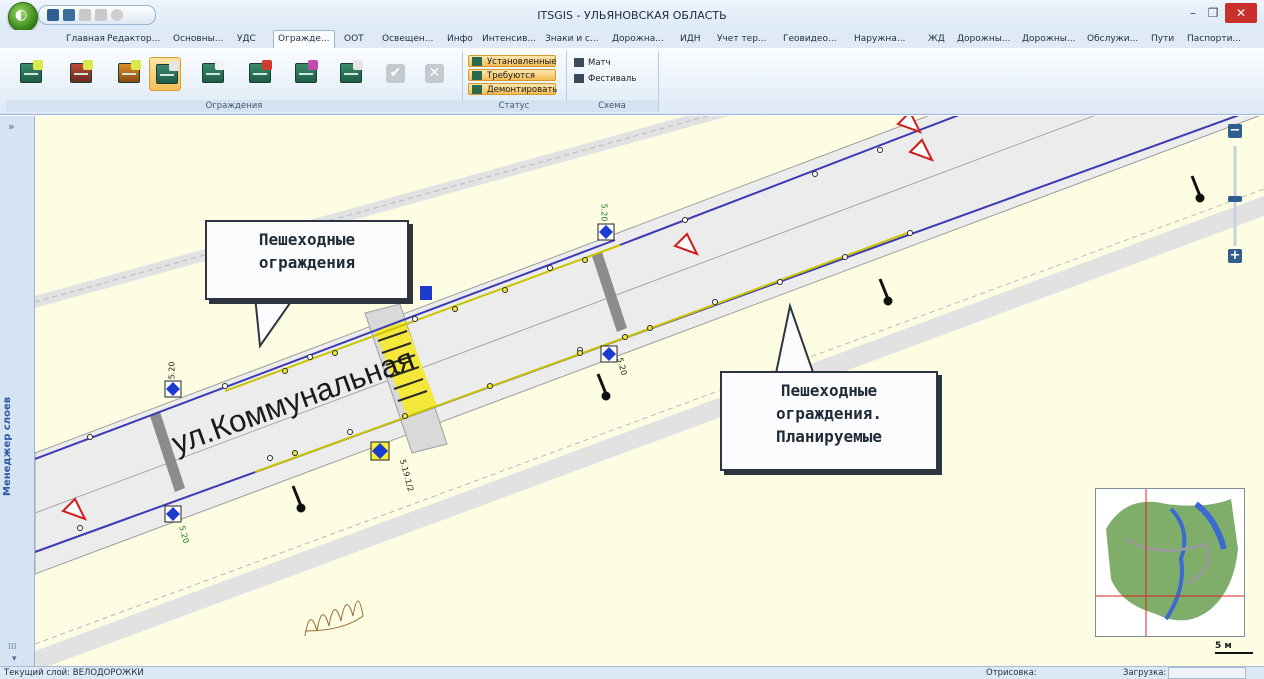  I want to click on tab-info: Инфо, so click(460, 39).